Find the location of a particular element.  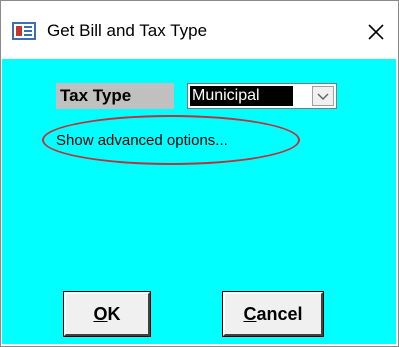

ok-mnemonic: O is located at coordinates (100, 314).